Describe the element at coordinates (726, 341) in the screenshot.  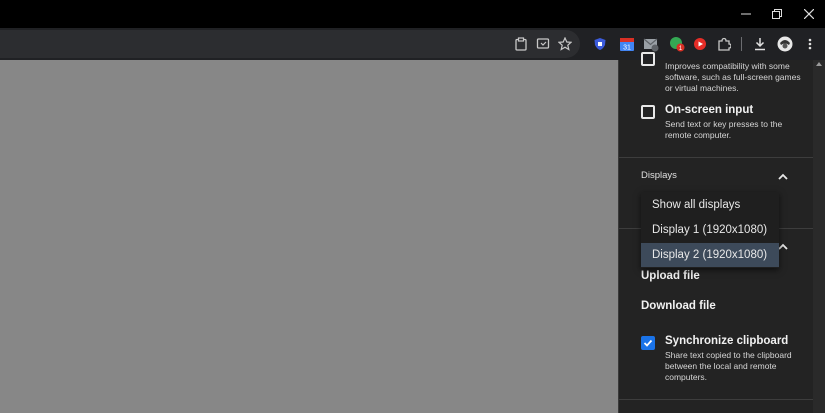
I see `sync-clipboard-title: Synchronize clipboard` at that location.